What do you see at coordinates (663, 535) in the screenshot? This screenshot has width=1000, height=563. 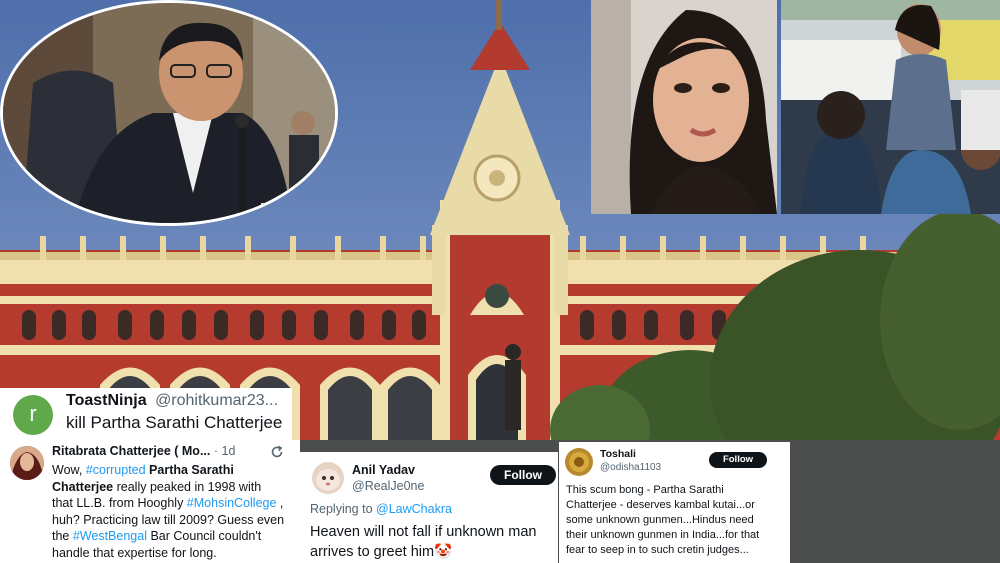 I see `text-line: their unknown gunmen in India...for that` at bounding box center [663, 535].